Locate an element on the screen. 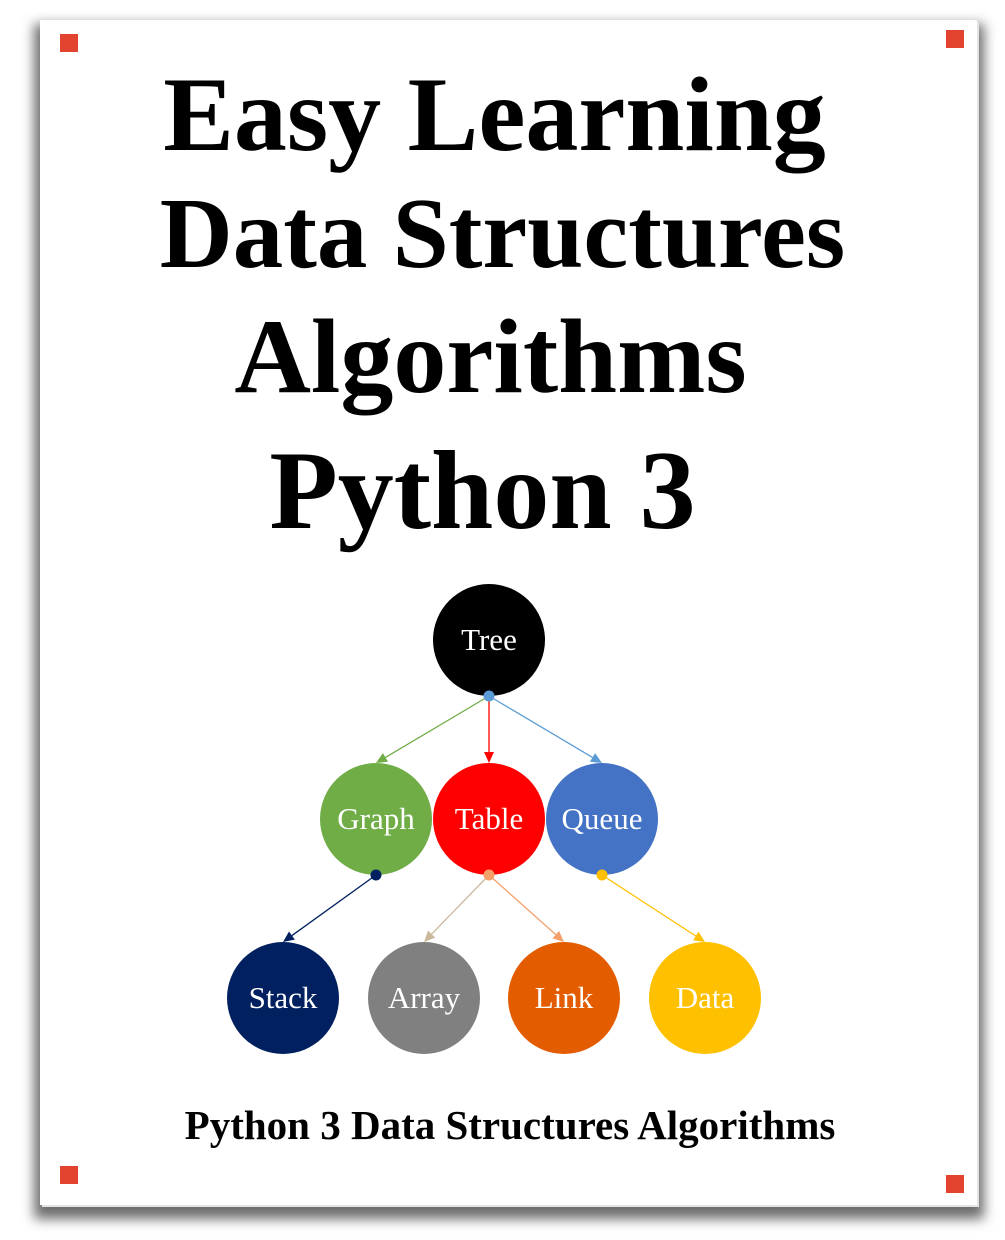 The height and width of the screenshot is (1240, 1005). node-label-queue: Queue is located at coordinates (602, 818).